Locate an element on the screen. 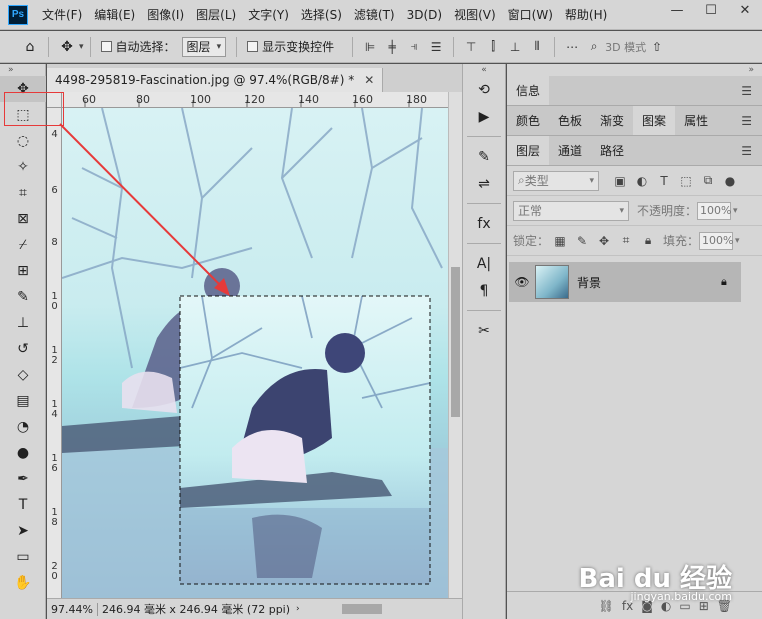 Image resolution: width=762 pixels, height=619 pixels. tab-channels: 通道 is located at coordinates (570, 150).